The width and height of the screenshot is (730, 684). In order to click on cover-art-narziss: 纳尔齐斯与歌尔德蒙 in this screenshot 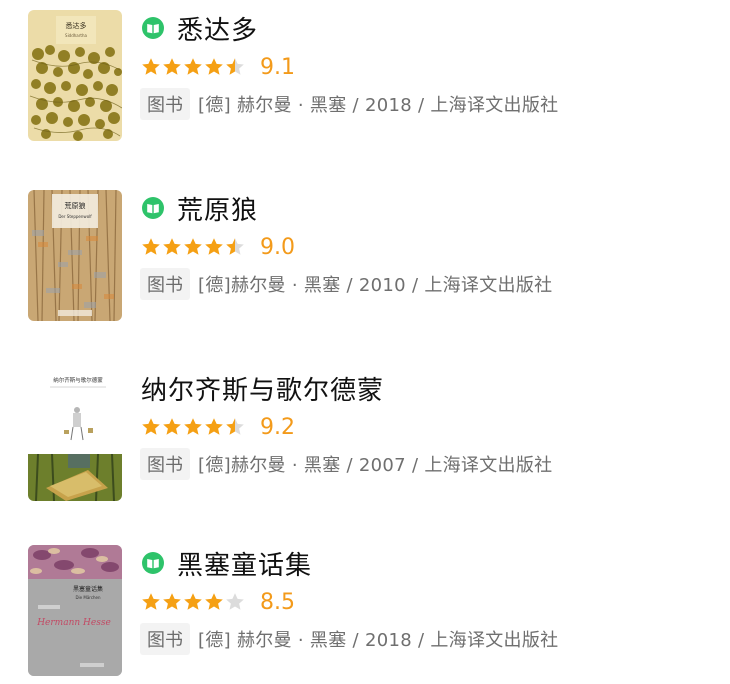, I will do `click(75, 435)`.